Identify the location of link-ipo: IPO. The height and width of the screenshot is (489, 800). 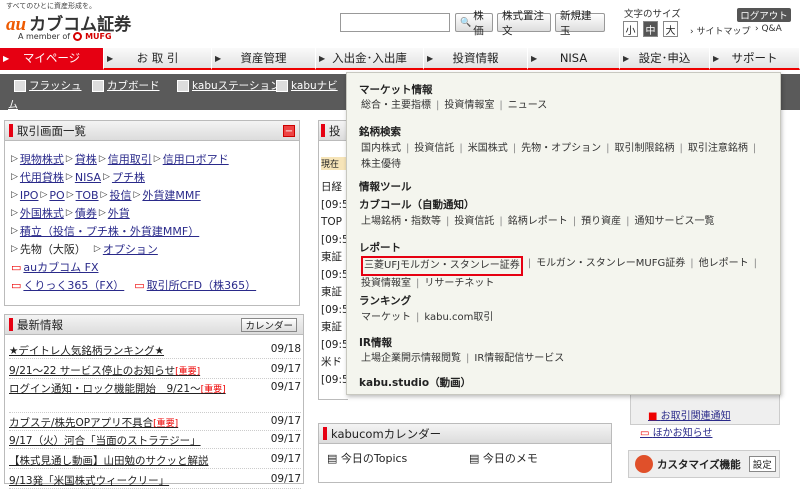
(29, 195).